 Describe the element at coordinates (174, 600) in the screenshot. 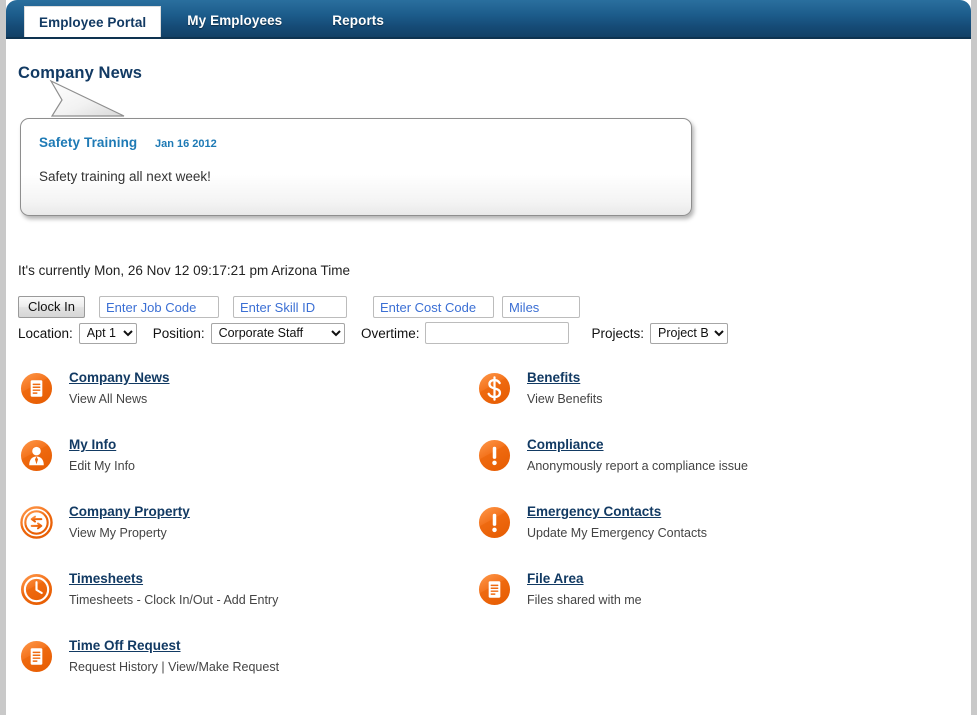

I see `quick-link-subtitle: Timesheets - Clock In/Out - Add Entry` at that location.